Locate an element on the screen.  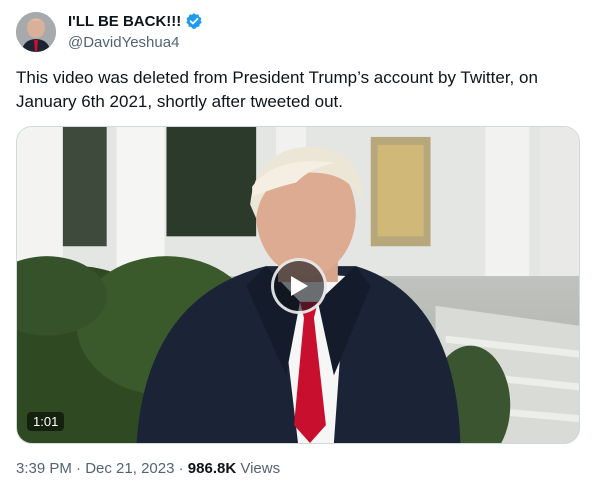
author-name-row: I'LL BE BACK!!! is located at coordinates (135, 21).